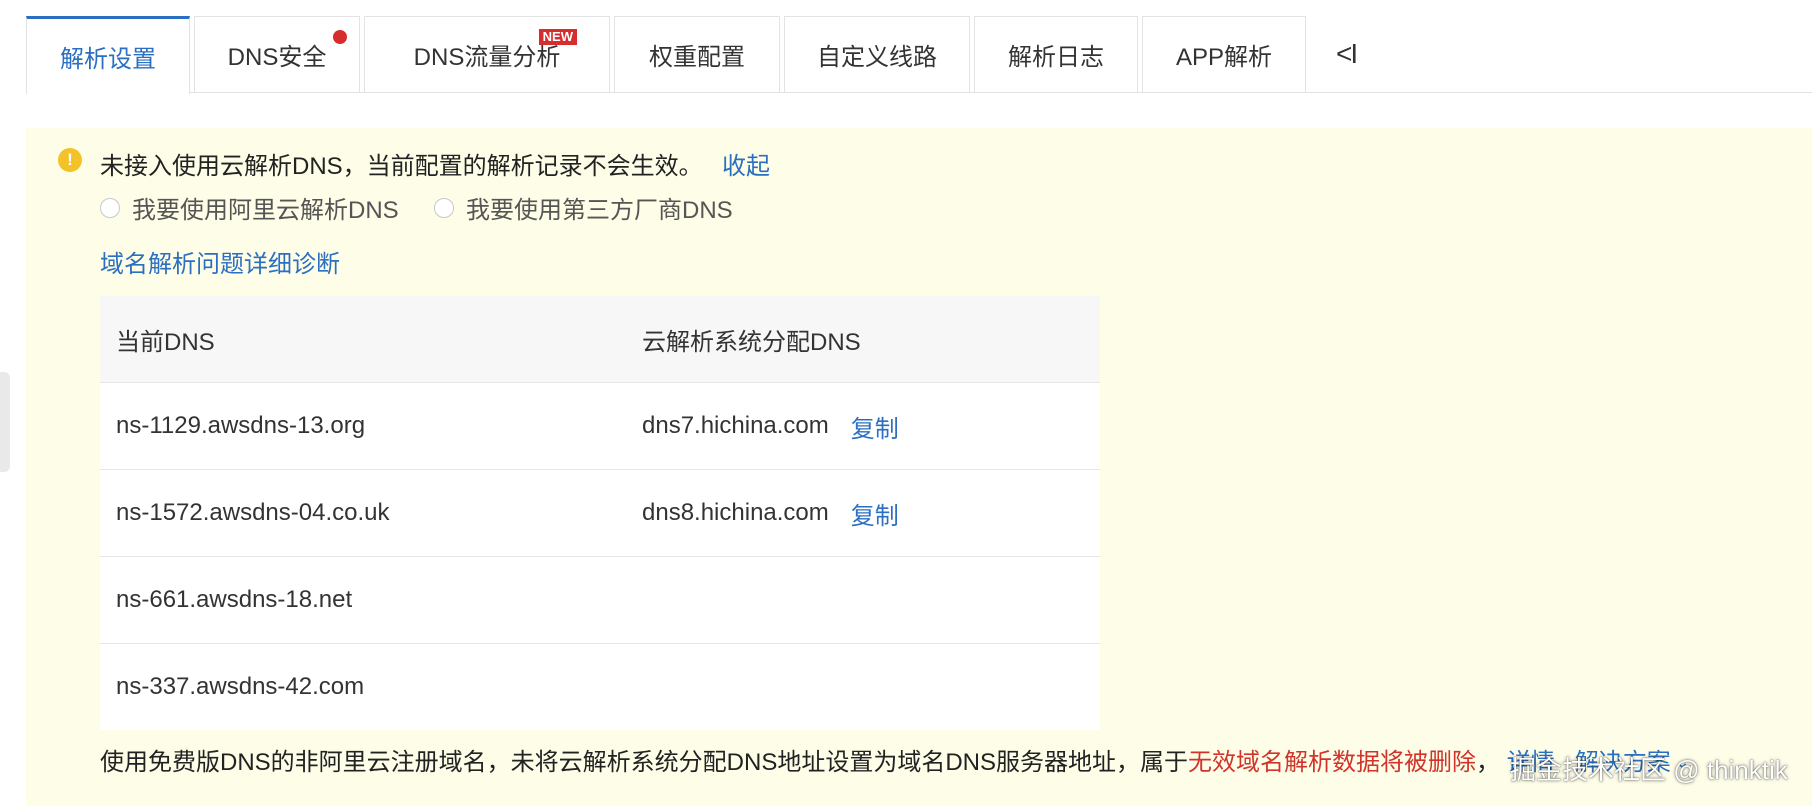 This screenshot has width=1812, height=806. What do you see at coordinates (1488, 762) in the screenshot?
I see `footer-comma: ，` at bounding box center [1488, 762].